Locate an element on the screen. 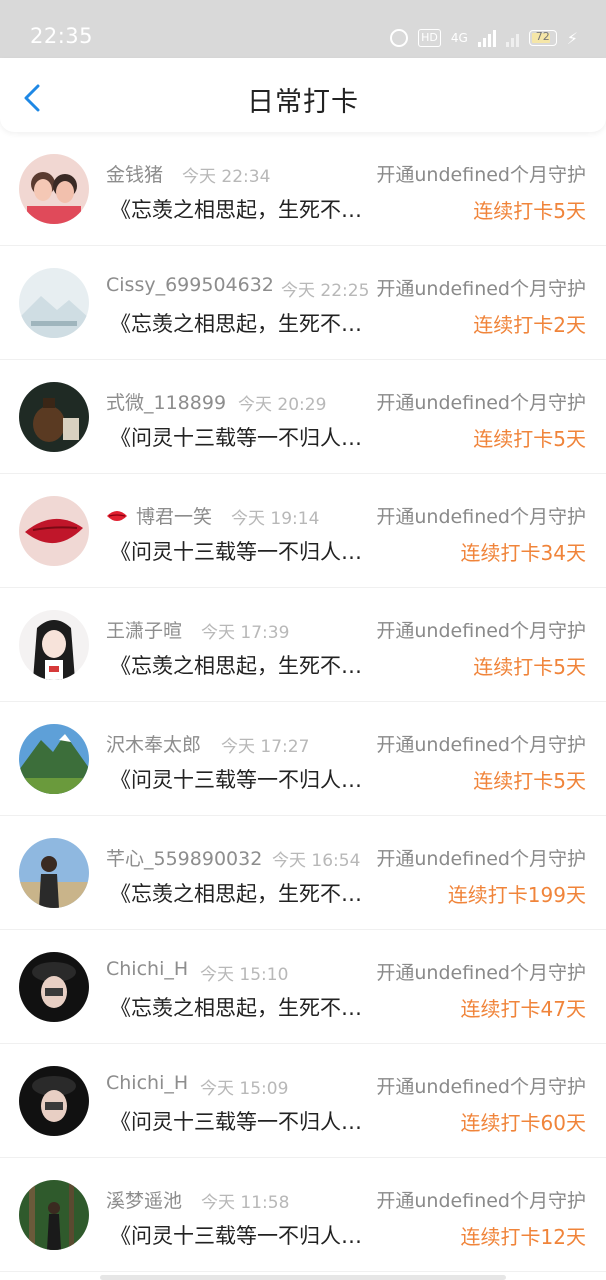 This screenshot has height=1280, width=606. post-time: 今天 17:39 is located at coordinates (245, 633).